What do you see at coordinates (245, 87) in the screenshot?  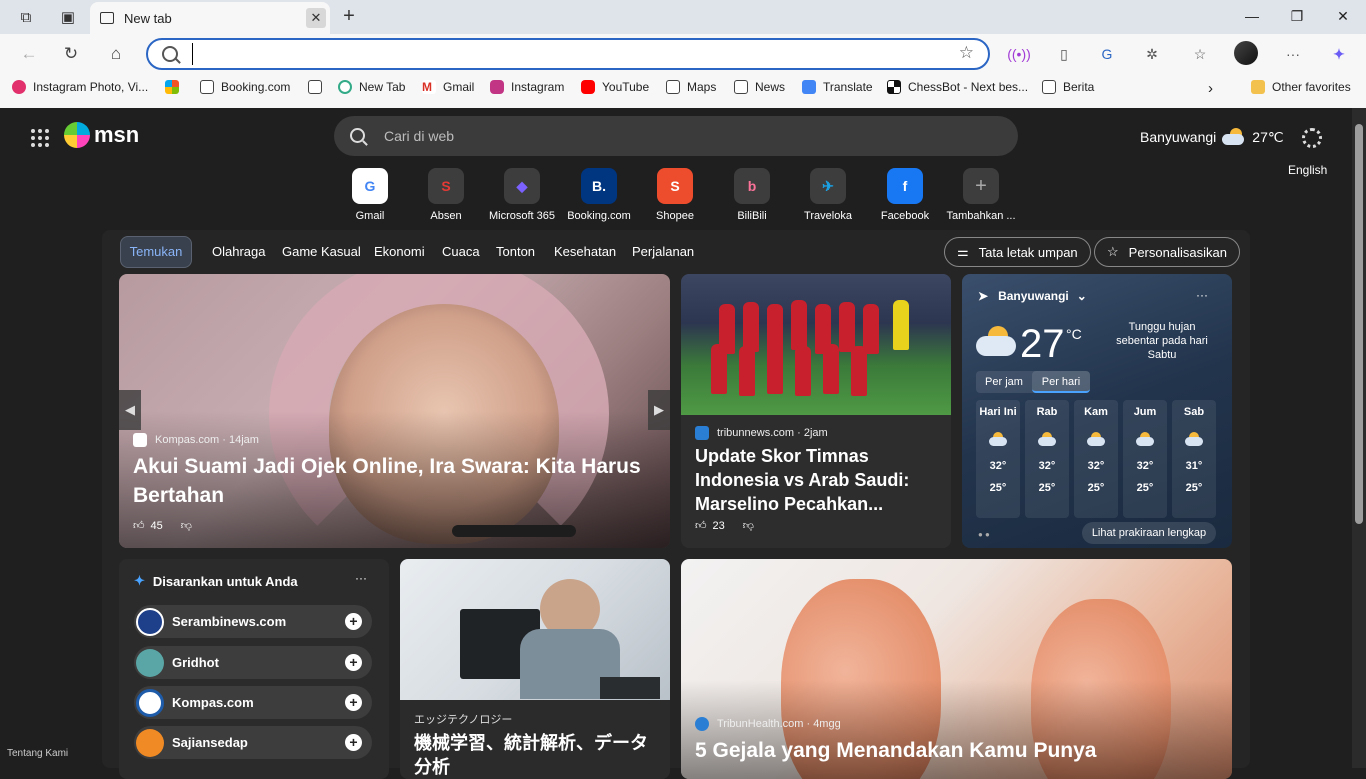 I see `bookmark-booking: Booking.com` at bounding box center [245, 87].